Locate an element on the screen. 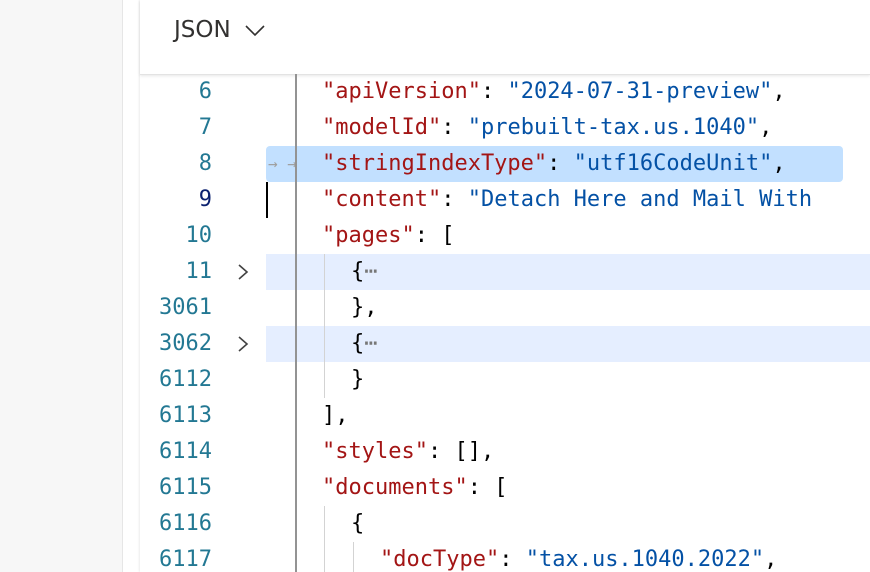 The width and height of the screenshot is (870, 572). json-string: "Detach Here and Mail With is located at coordinates (640, 199).